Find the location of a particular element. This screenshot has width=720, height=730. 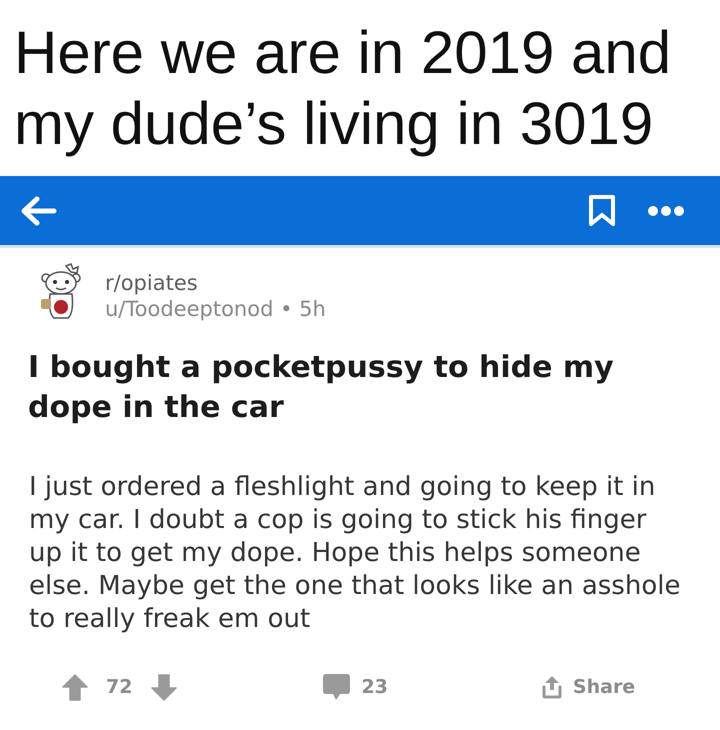

bookmark-icon is located at coordinates (602, 210).